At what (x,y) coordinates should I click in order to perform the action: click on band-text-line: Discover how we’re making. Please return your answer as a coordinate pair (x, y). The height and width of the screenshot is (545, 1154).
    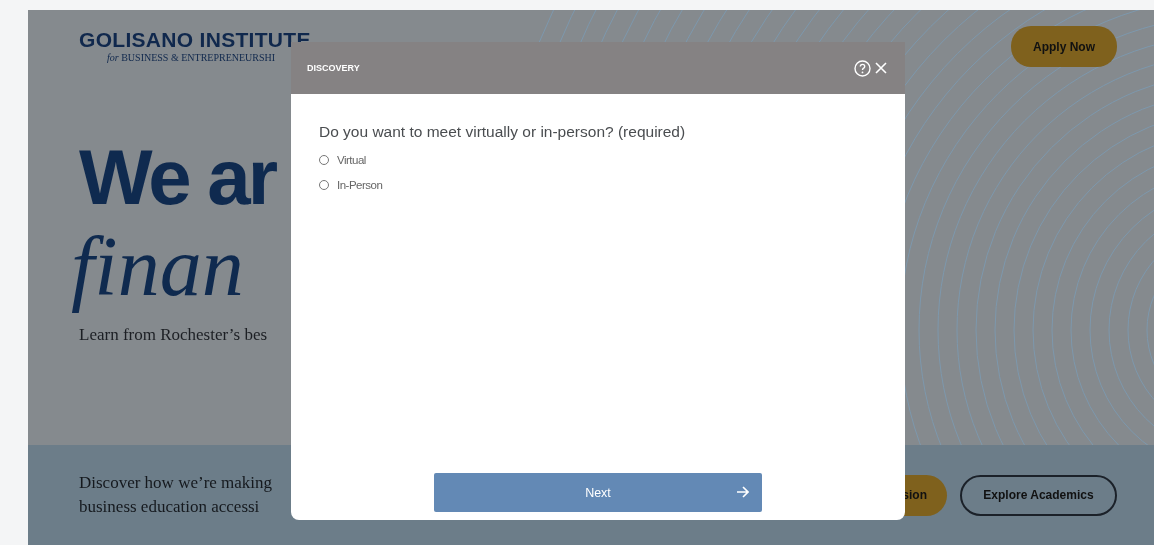
    Looking at the image, I should click on (176, 483).